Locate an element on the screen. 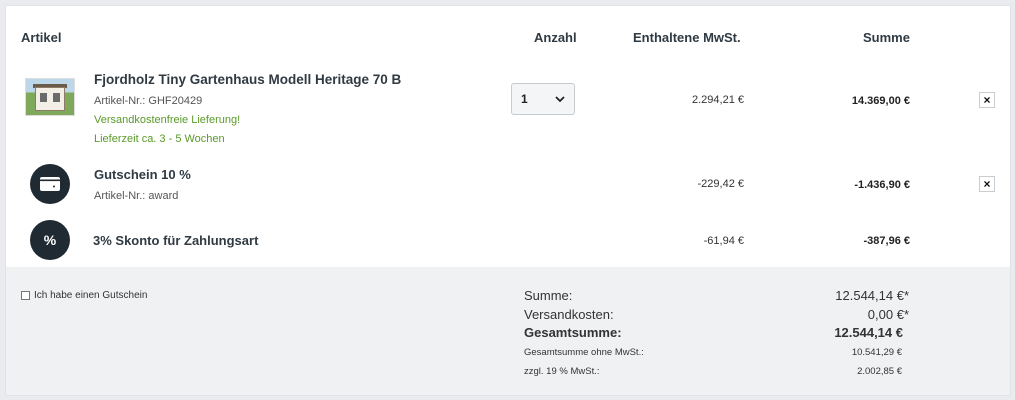 This screenshot has width=1015, height=400. discount-name: 3% Skonto für Zahlungsart is located at coordinates (176, 240).